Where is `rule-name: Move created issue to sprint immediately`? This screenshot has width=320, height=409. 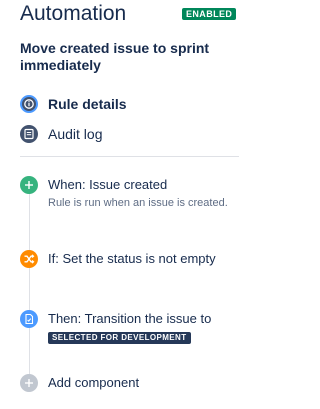
rule-name: Move created issue to sprint immediately is located at coordinates (115, 56).